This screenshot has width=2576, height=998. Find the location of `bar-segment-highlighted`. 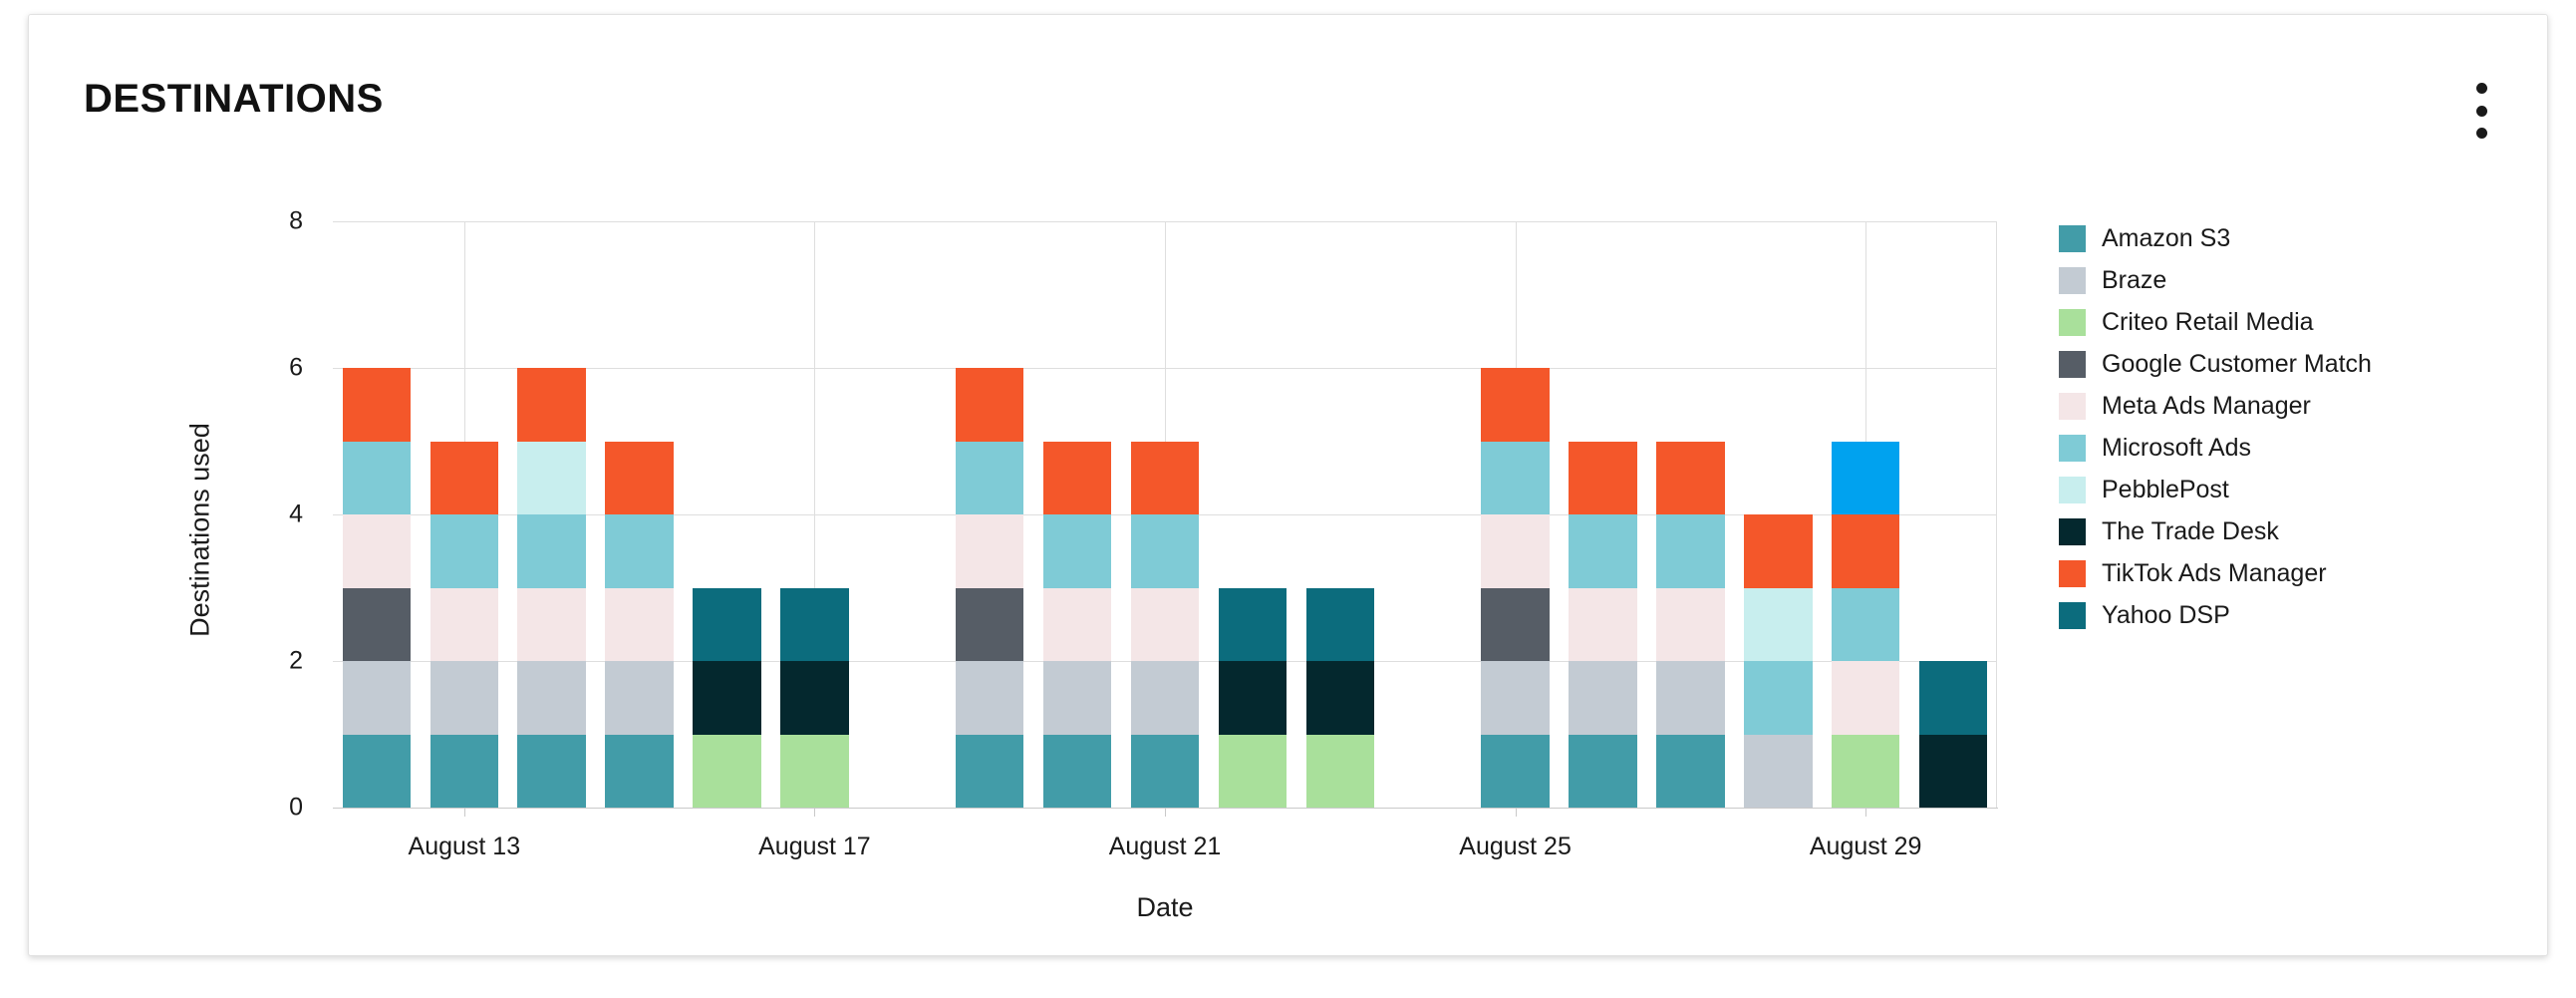

bar-segment-highlighted is located at coordinates (1865, 477).